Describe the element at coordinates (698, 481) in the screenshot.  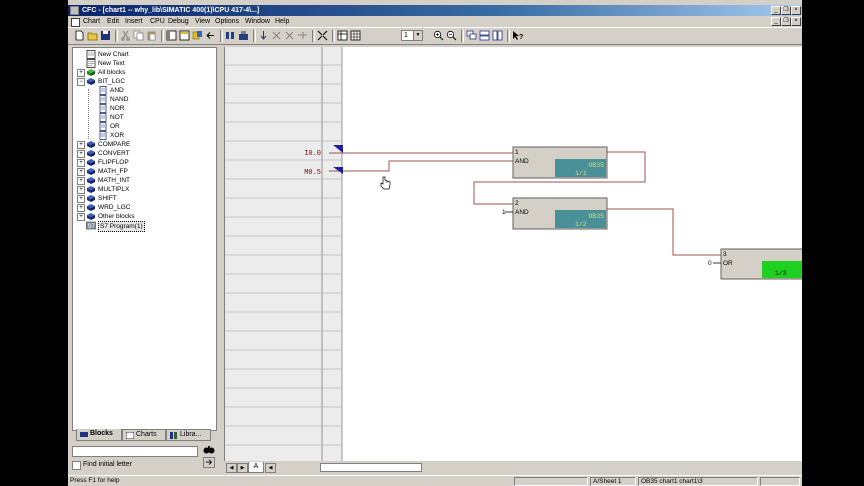
I see `status-location: OB35 chart1 chart1\3` at that location.